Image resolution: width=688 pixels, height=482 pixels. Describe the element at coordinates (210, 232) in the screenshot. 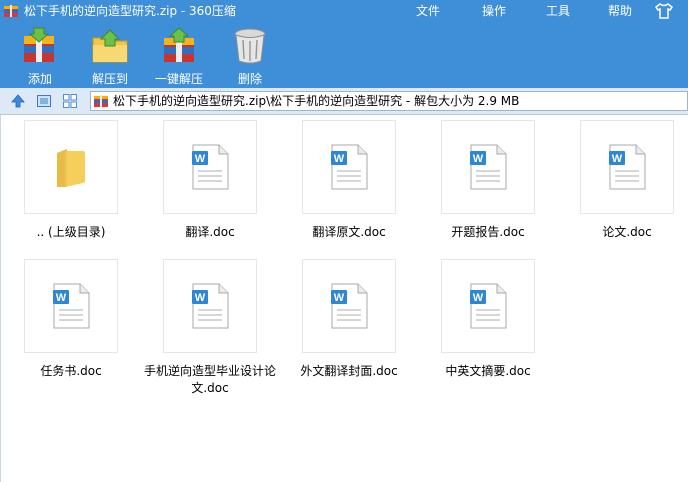

I see `file-name: 翻译.doc` at that location.